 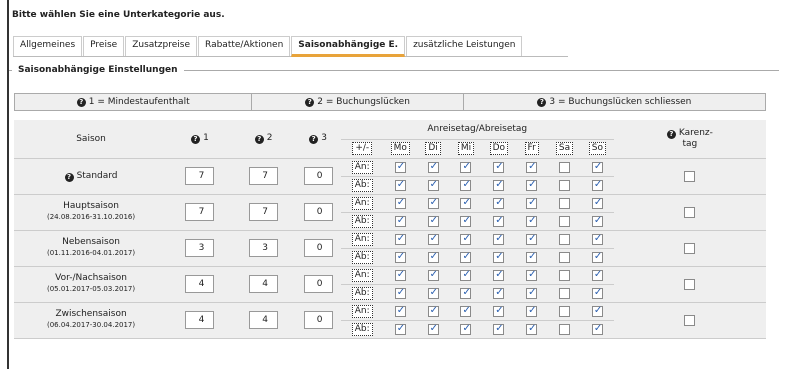 What do you see at coordinates (104, 46) in the screenshot?
I see `tab-preise: Preise` at bounding box center [104, 46].